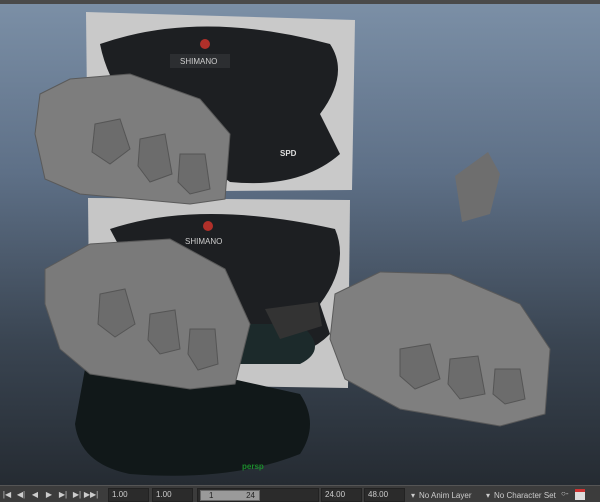 This screenshot has height=502, width=600. I want to click on range-start: 1, so click(211, 495).